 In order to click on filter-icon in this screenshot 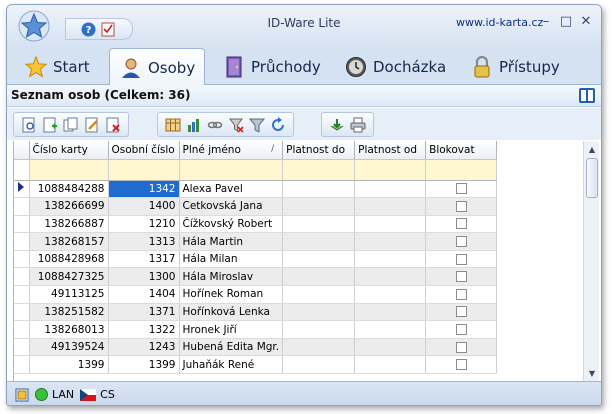, I will do `click(257, 125)`.